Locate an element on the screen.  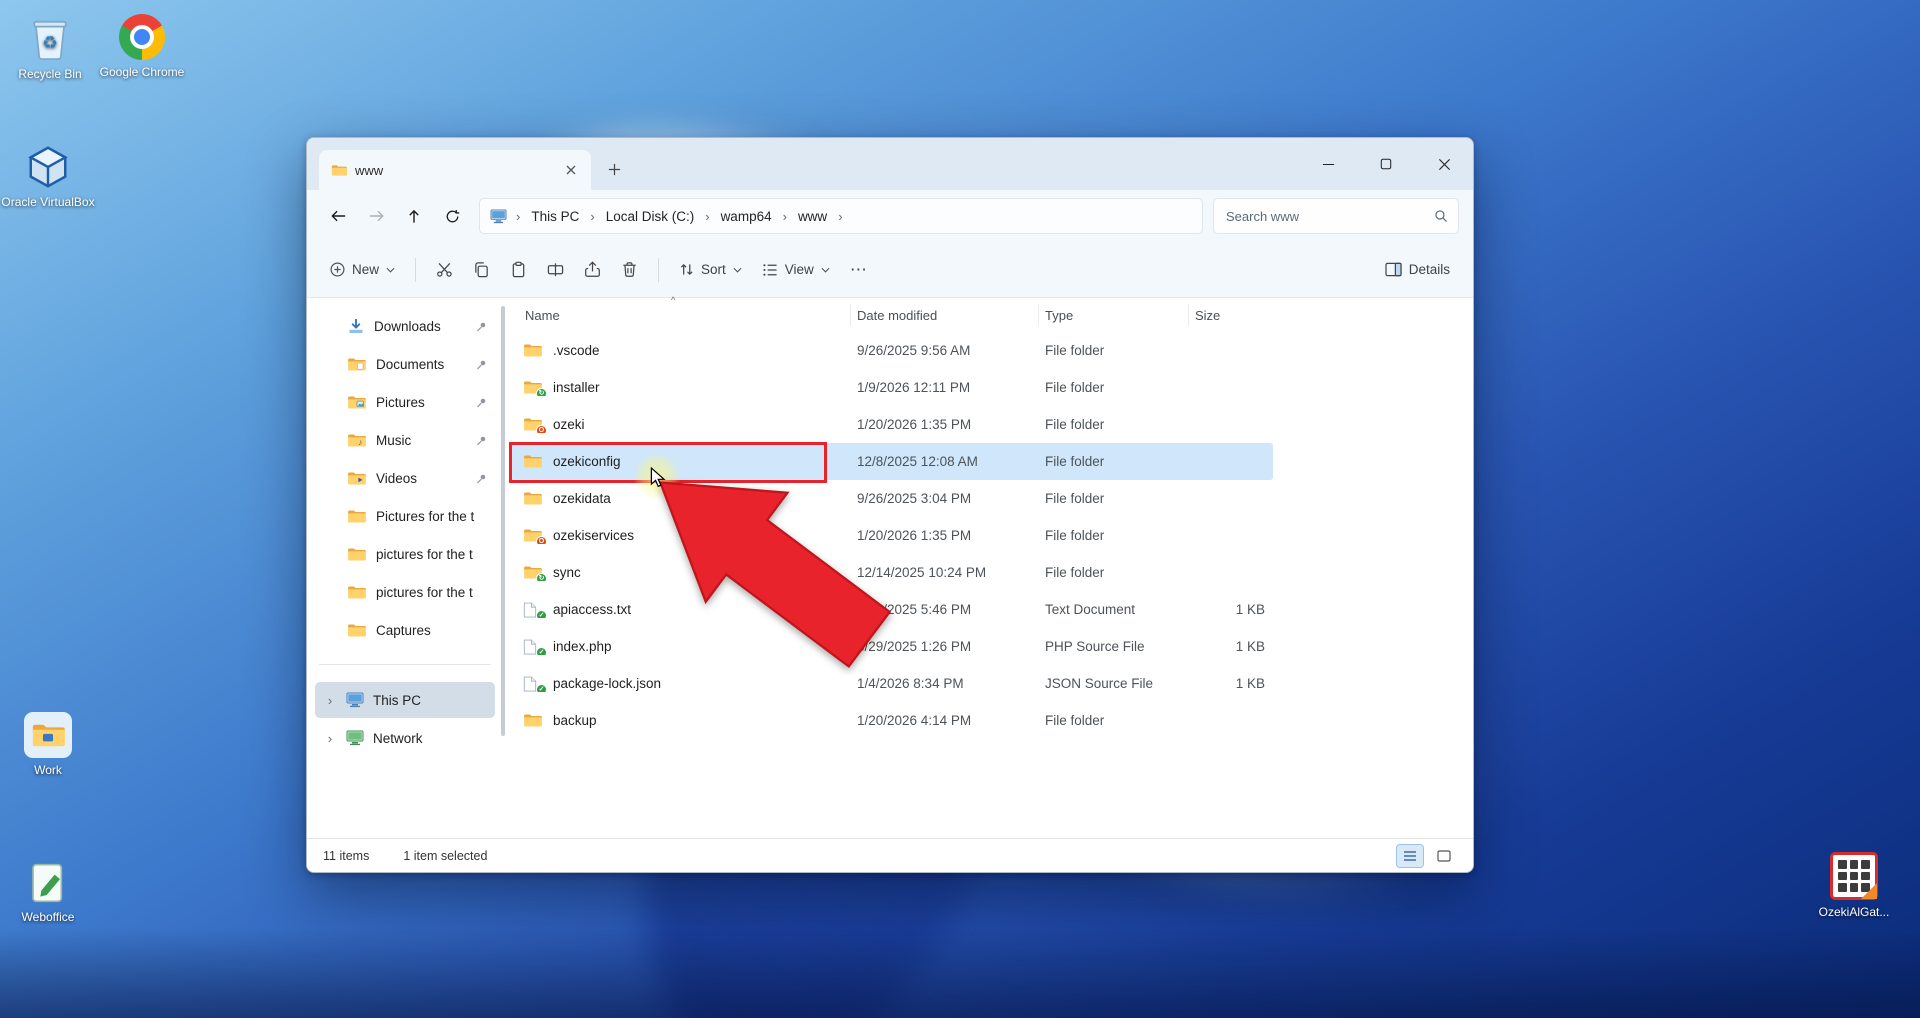
sidebar-item-documents: Documents is located at coordinates (405, 364).